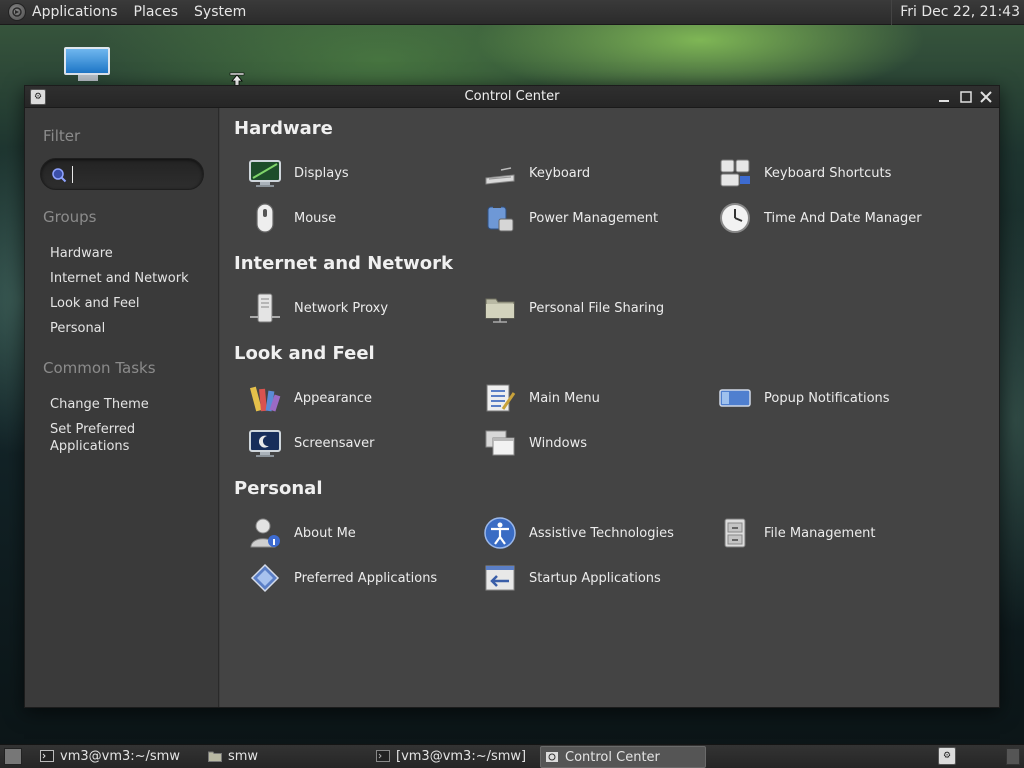  Describe the element at coordinates (215, 756) in the screenshot. I see `folder-icon` at that location.